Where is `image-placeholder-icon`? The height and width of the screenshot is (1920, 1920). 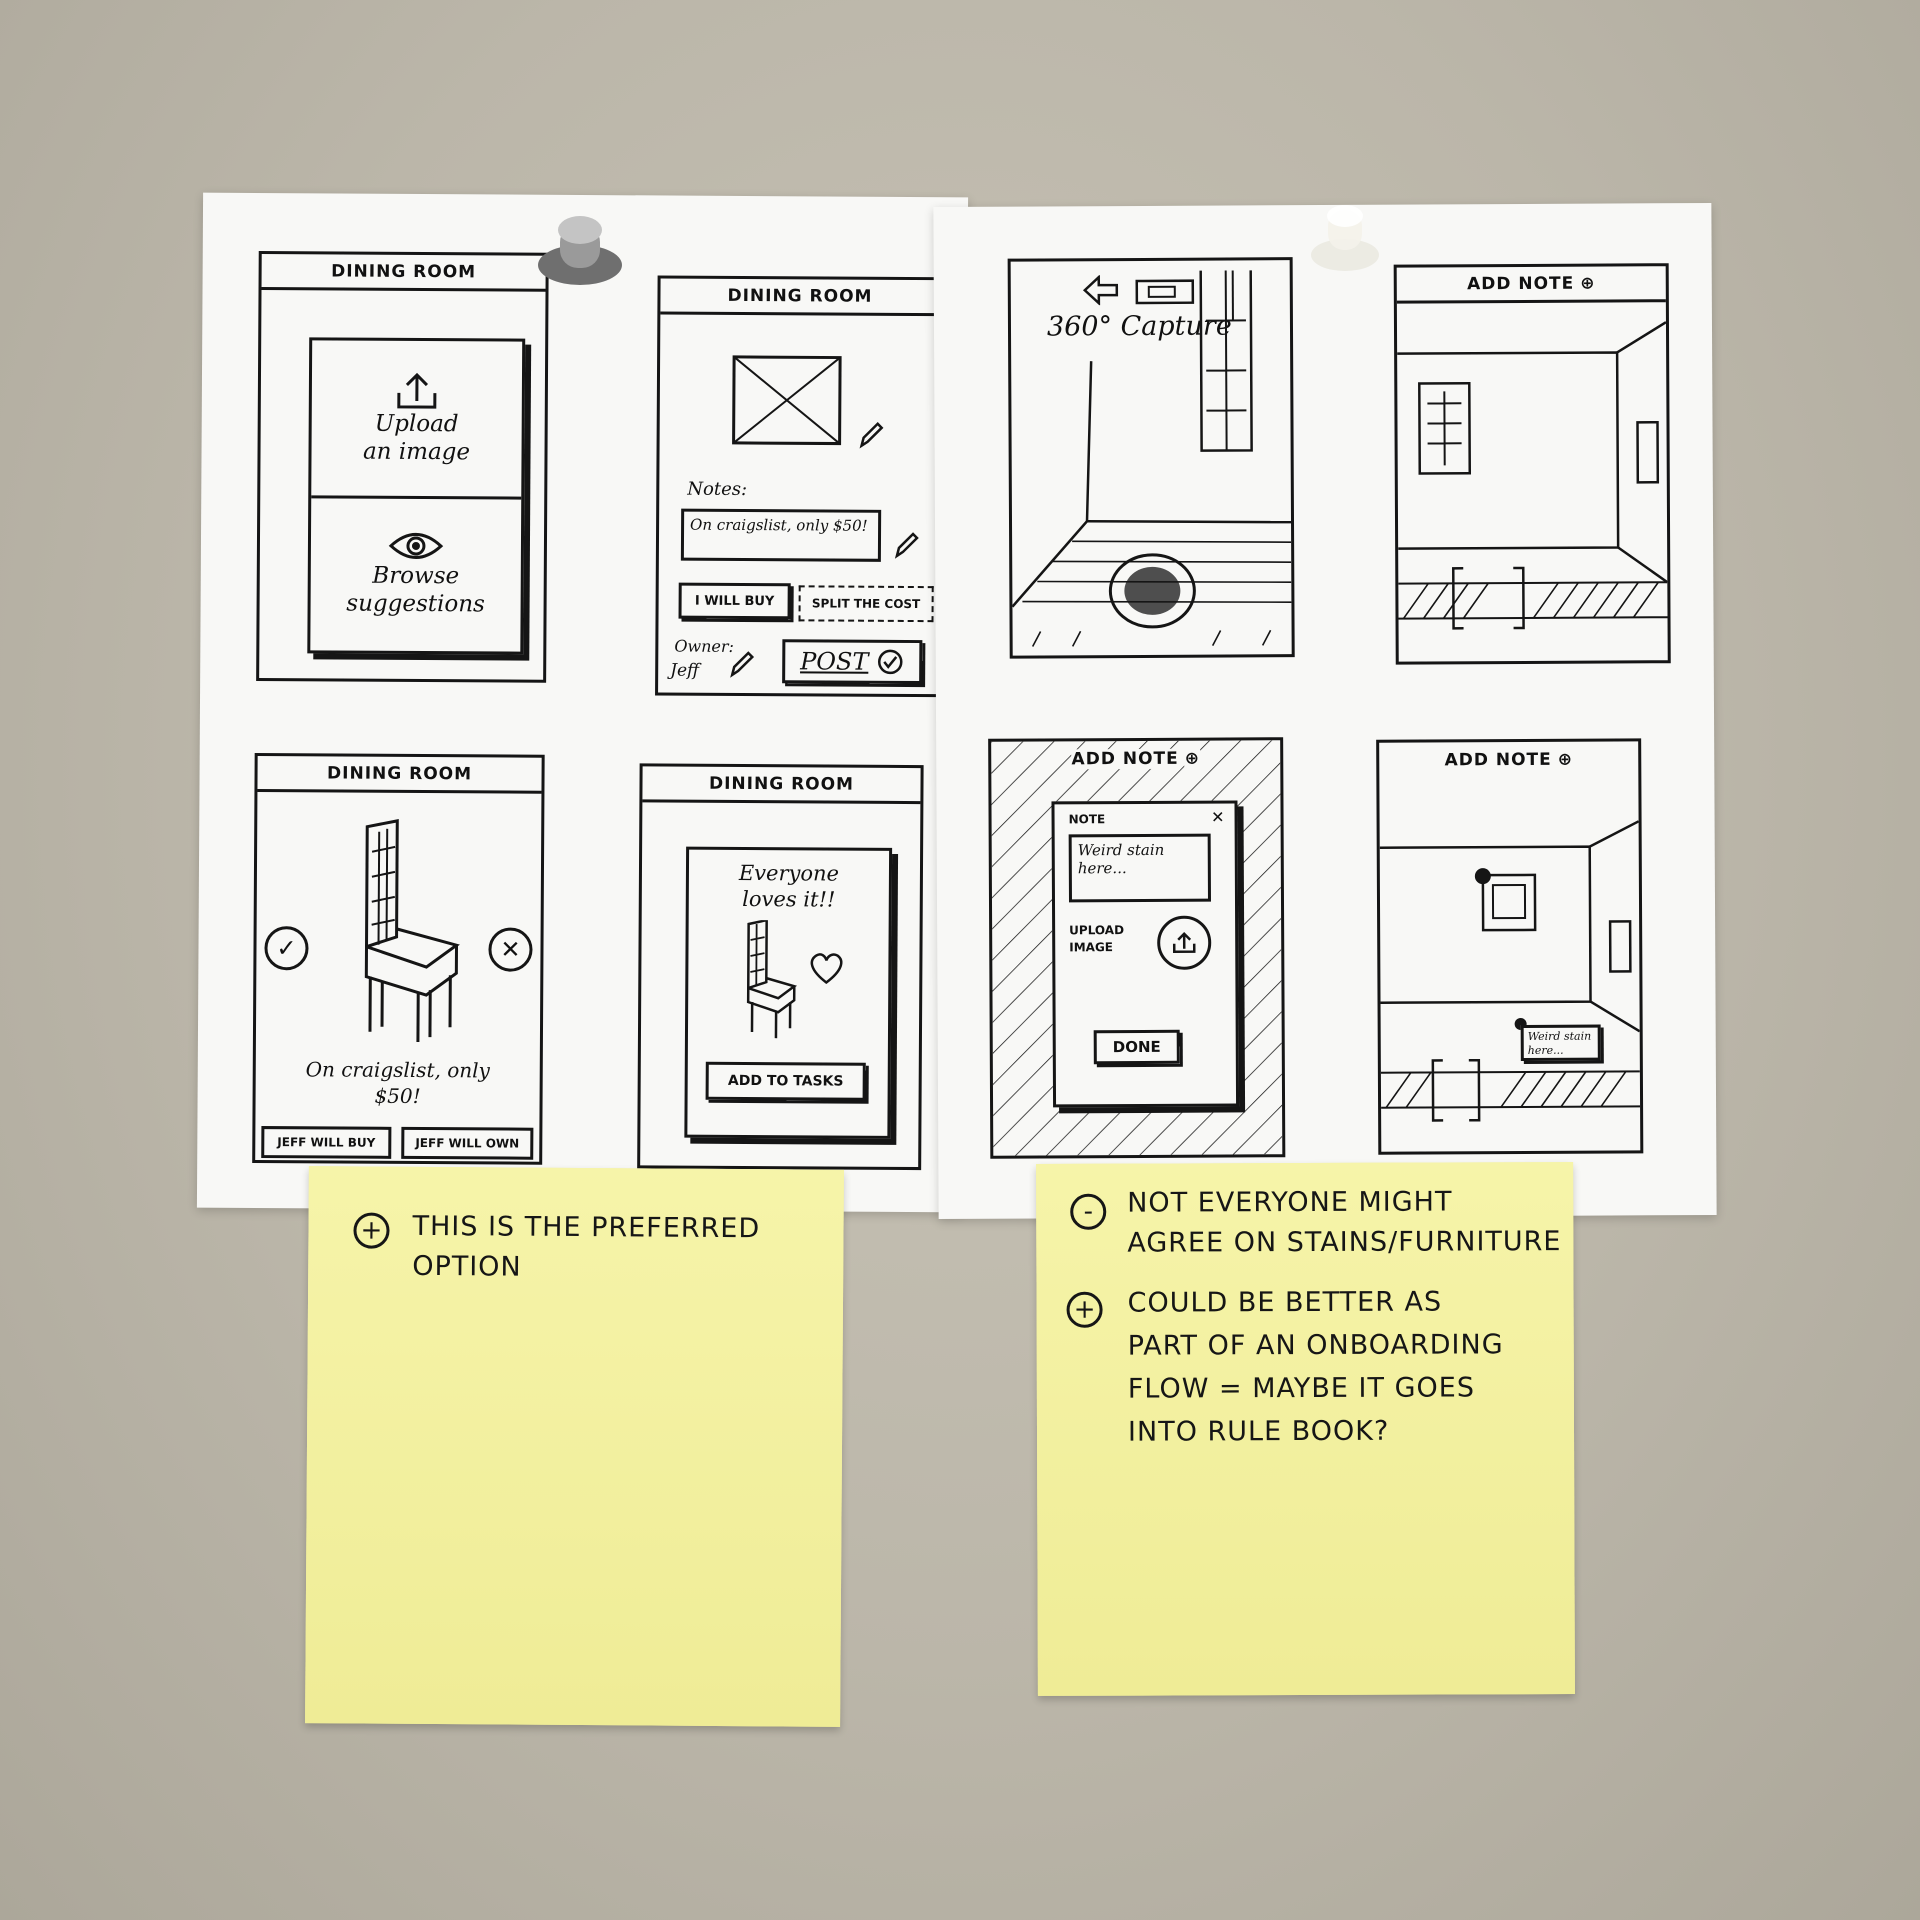
image-placeholder-icon is located at coordinates (787, 400).